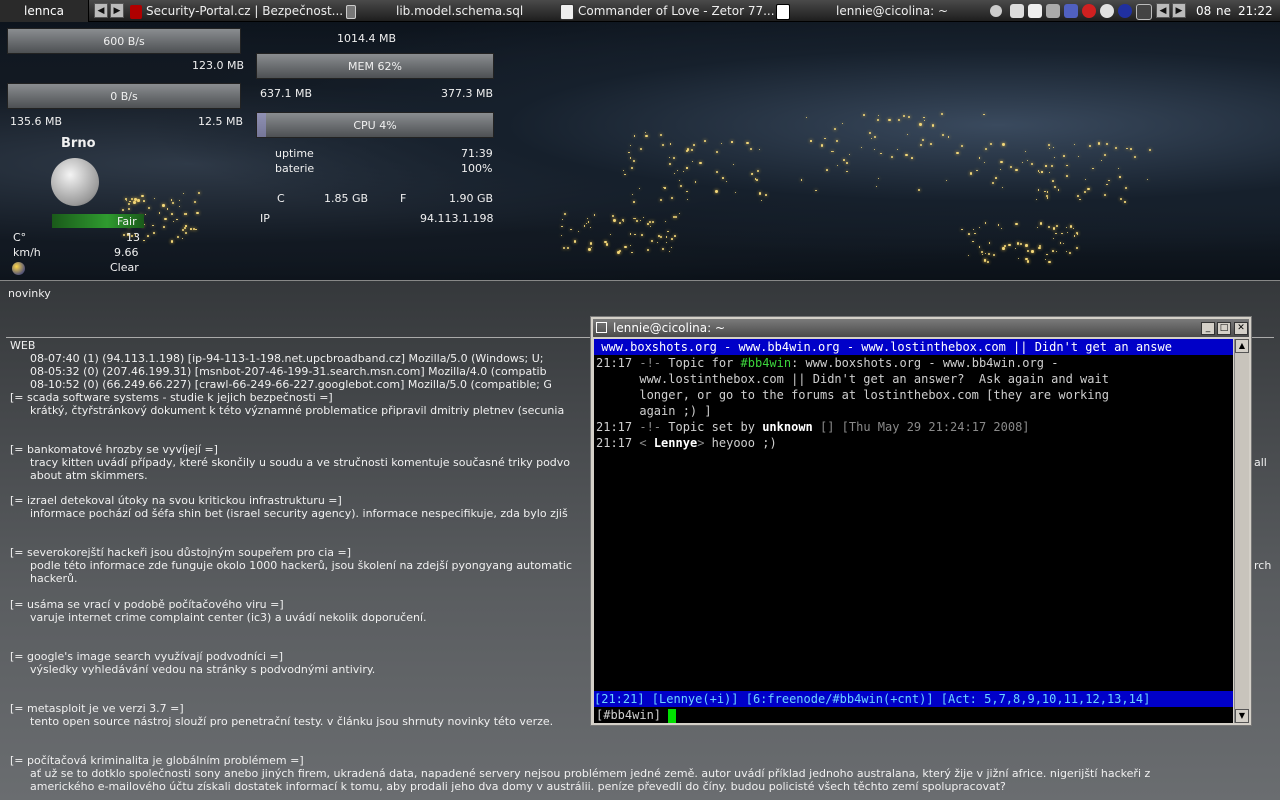  I want to click on minimize-button: _, so click(1208, 328).